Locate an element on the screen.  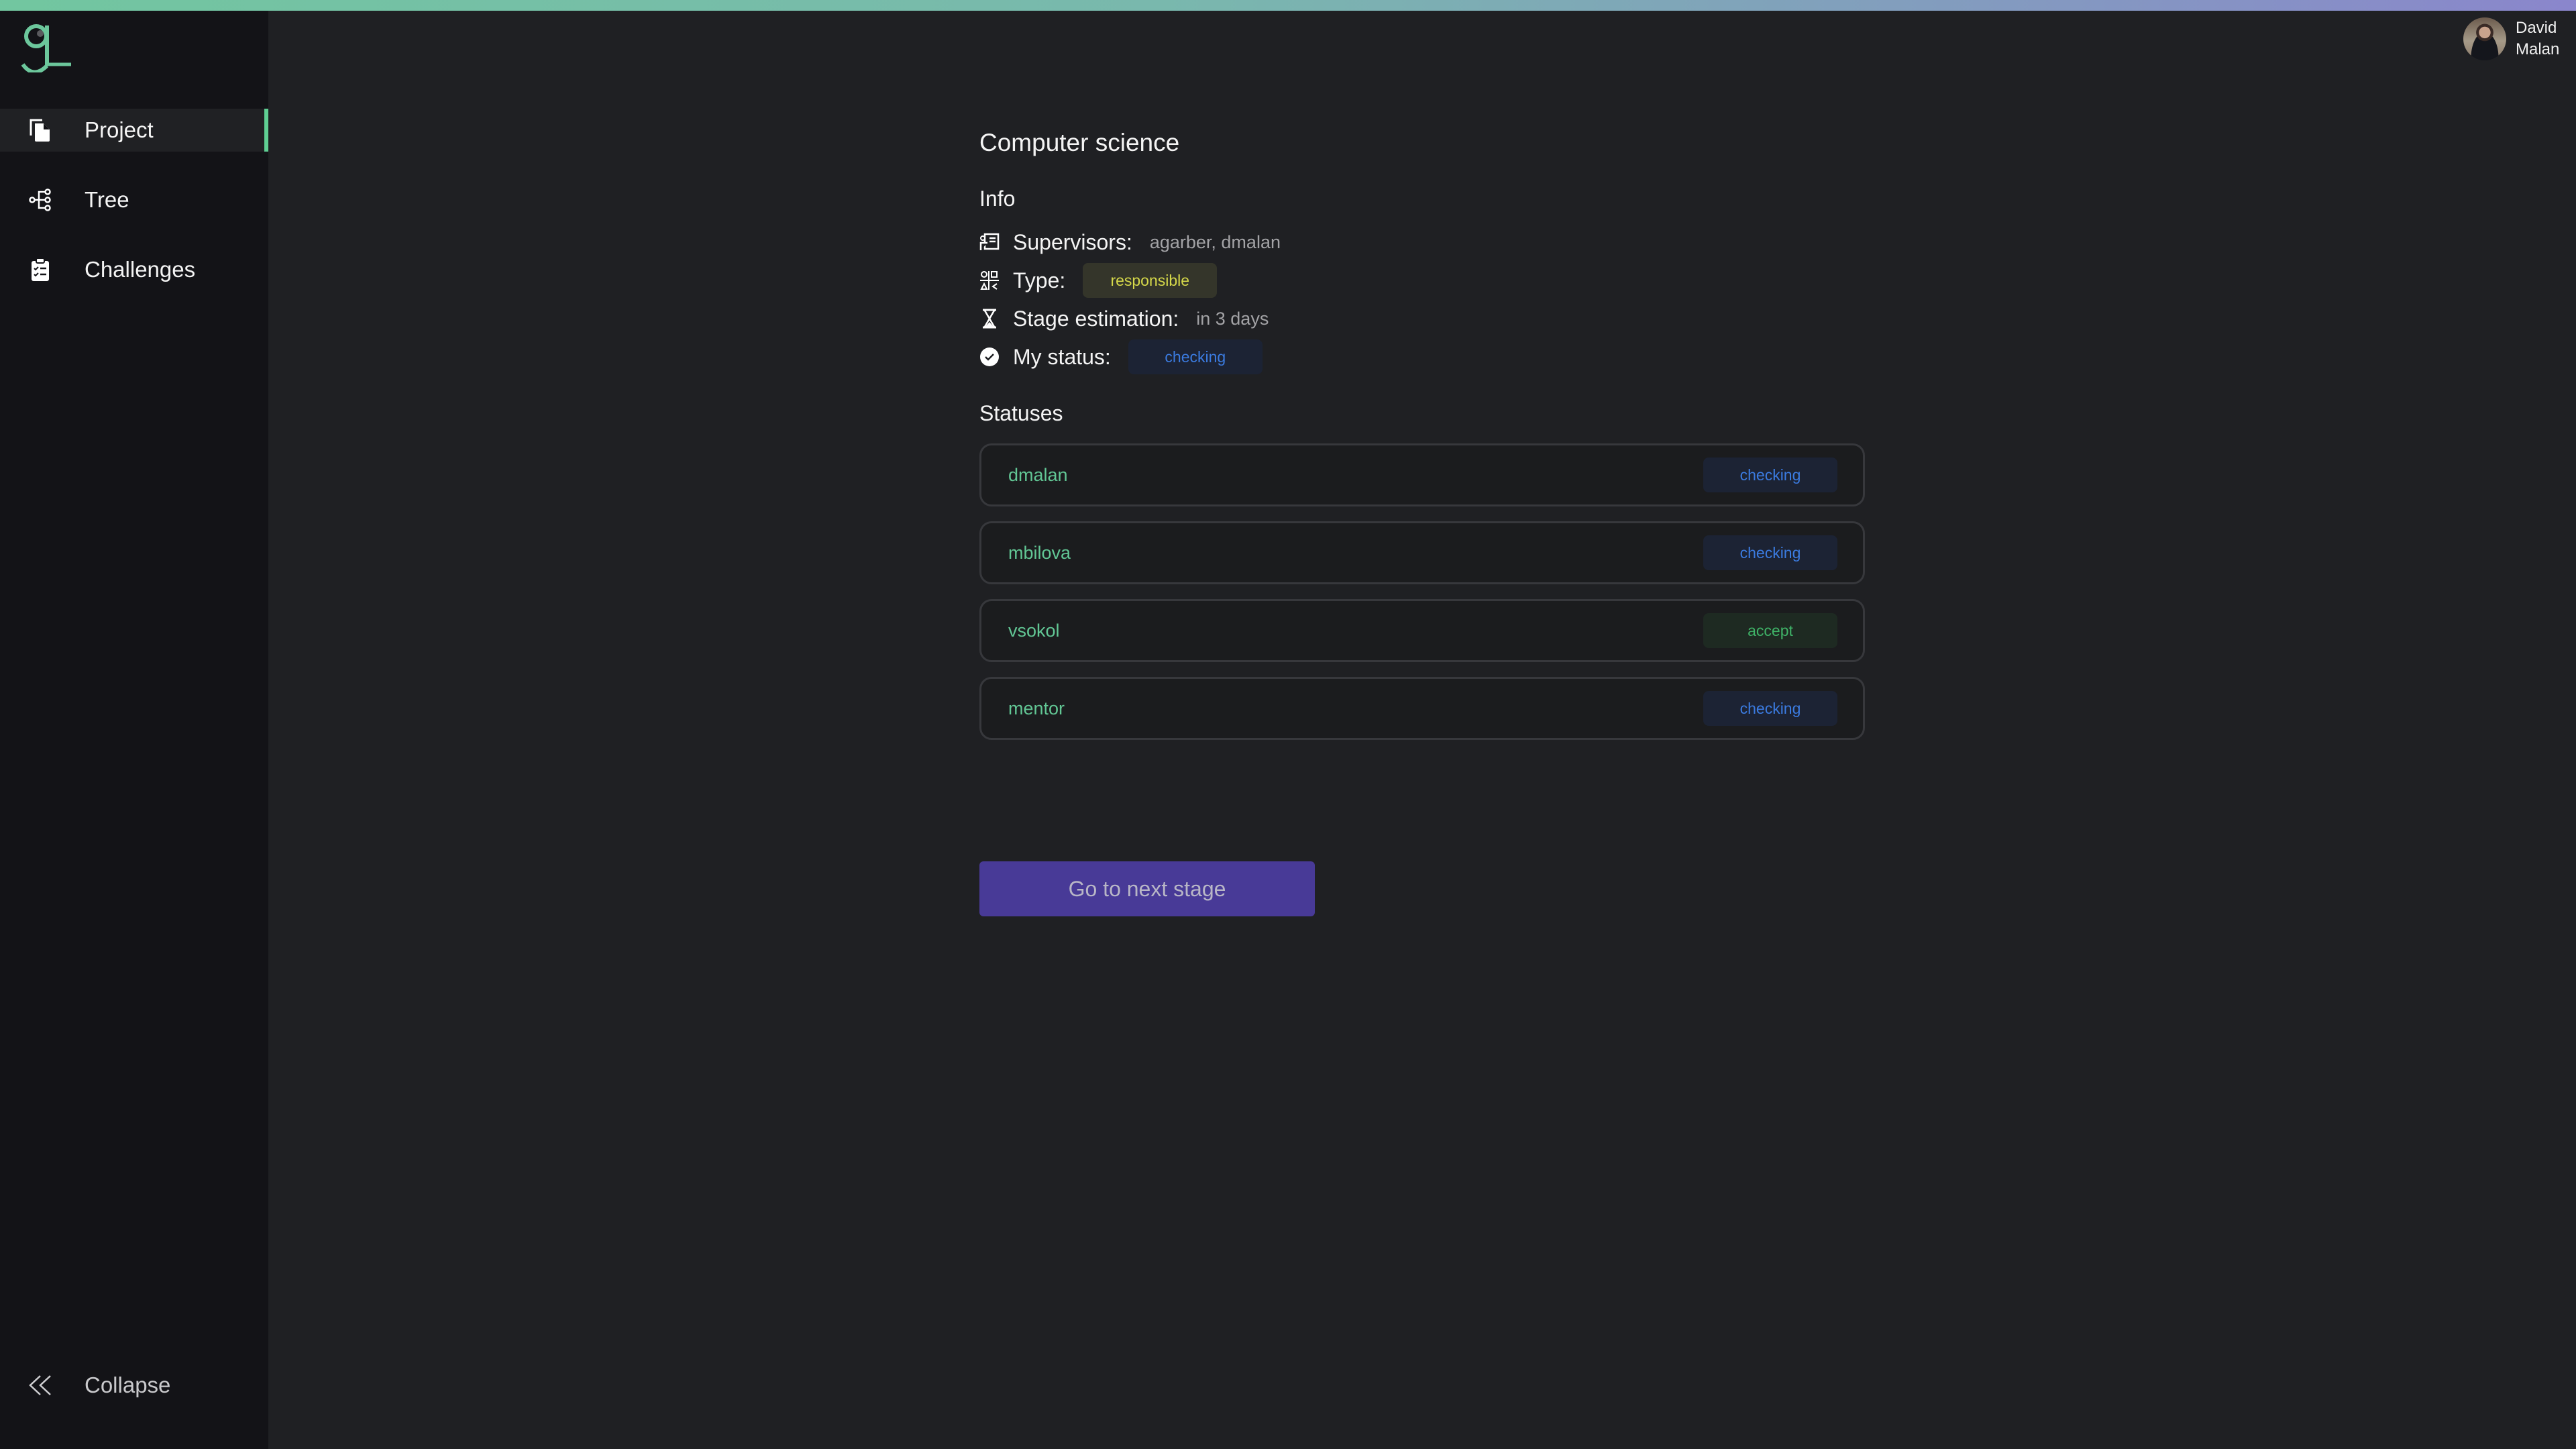
teacher-board-icon is located at coordinates (989, 242).